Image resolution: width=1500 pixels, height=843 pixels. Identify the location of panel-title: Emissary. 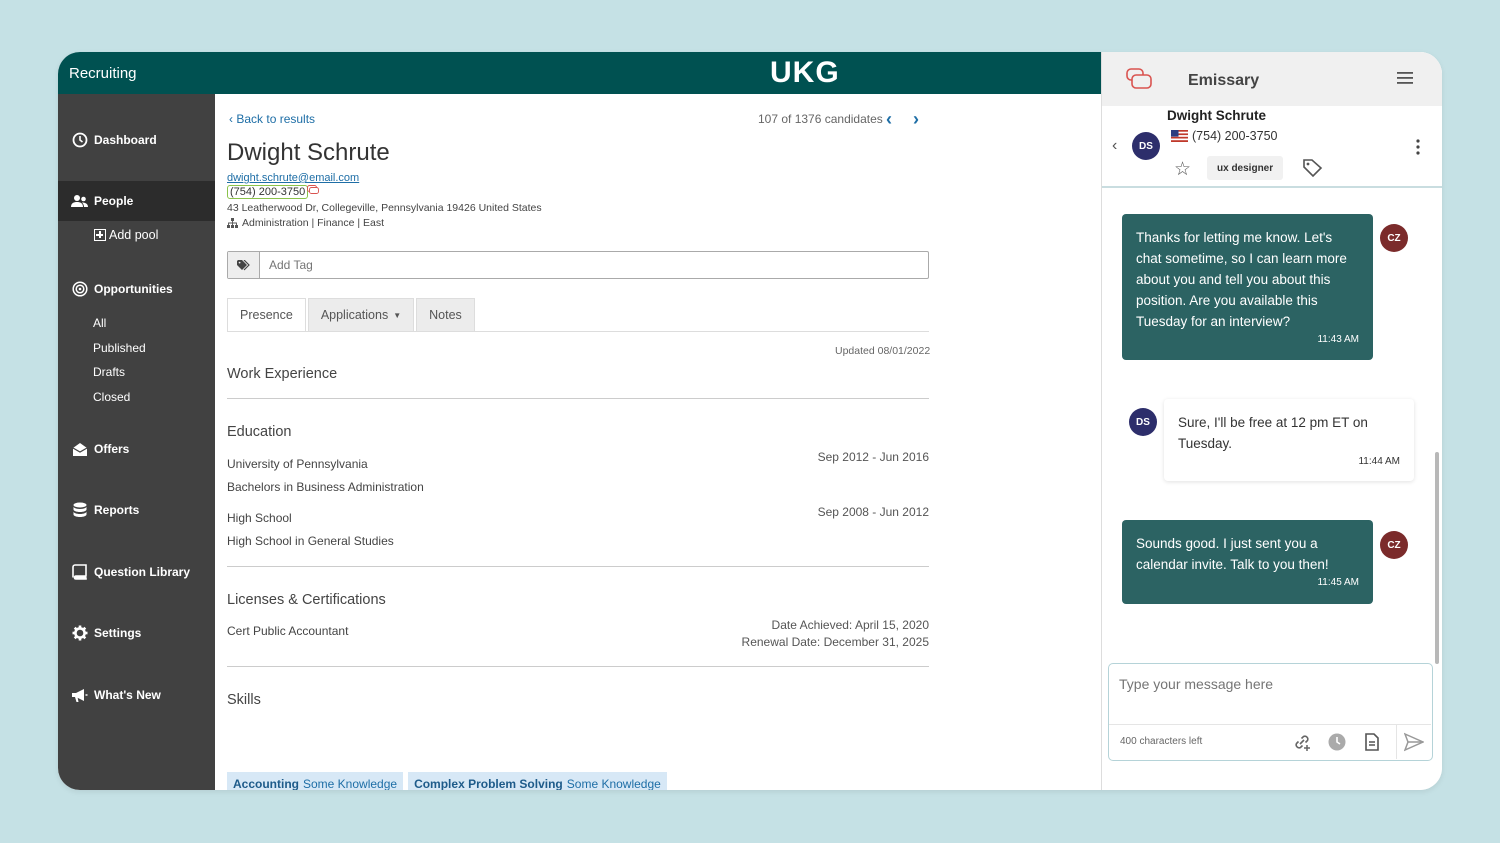
(1224, 80).